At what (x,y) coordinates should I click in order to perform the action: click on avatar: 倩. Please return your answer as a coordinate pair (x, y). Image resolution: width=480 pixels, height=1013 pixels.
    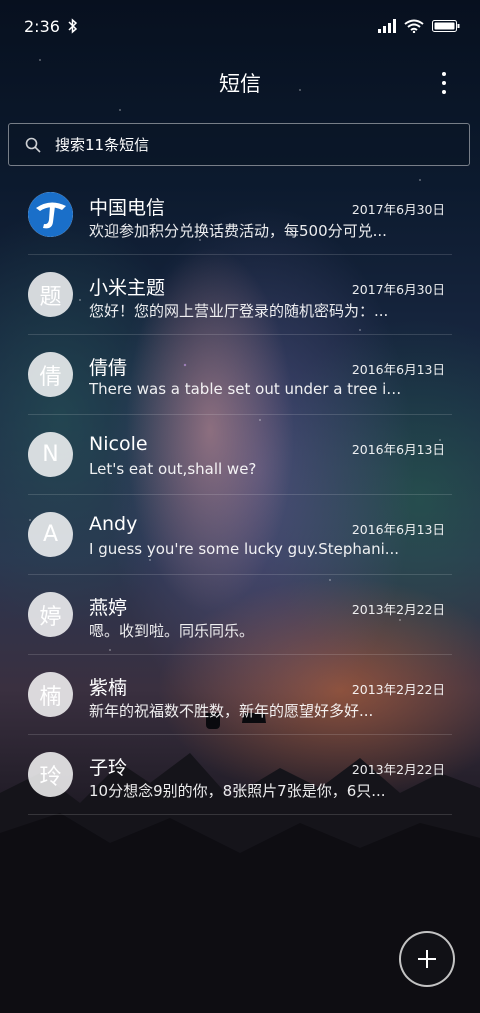
    Looking at the image, I should click on (50, 374).